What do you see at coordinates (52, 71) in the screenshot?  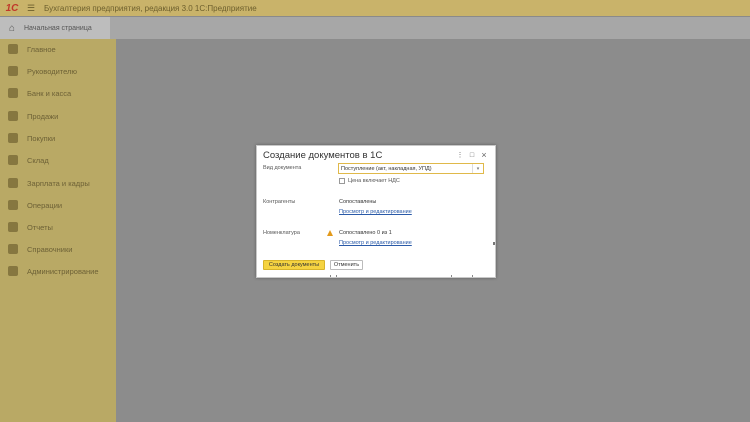 I see `sidebar-item-label: Руководителю` at bounding box center [52, 71].